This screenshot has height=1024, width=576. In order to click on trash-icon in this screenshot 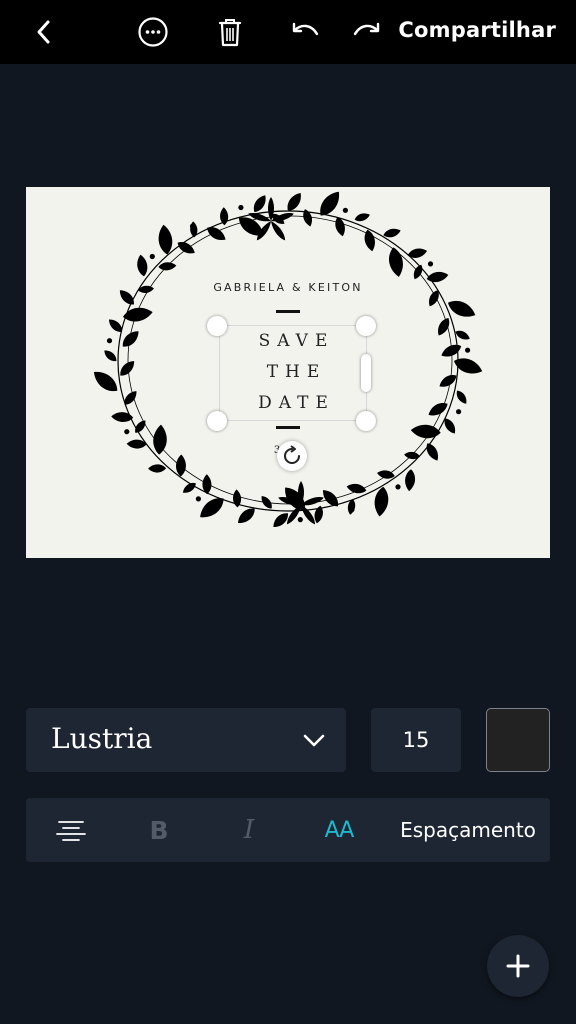, I will do `click(230, 33)`.